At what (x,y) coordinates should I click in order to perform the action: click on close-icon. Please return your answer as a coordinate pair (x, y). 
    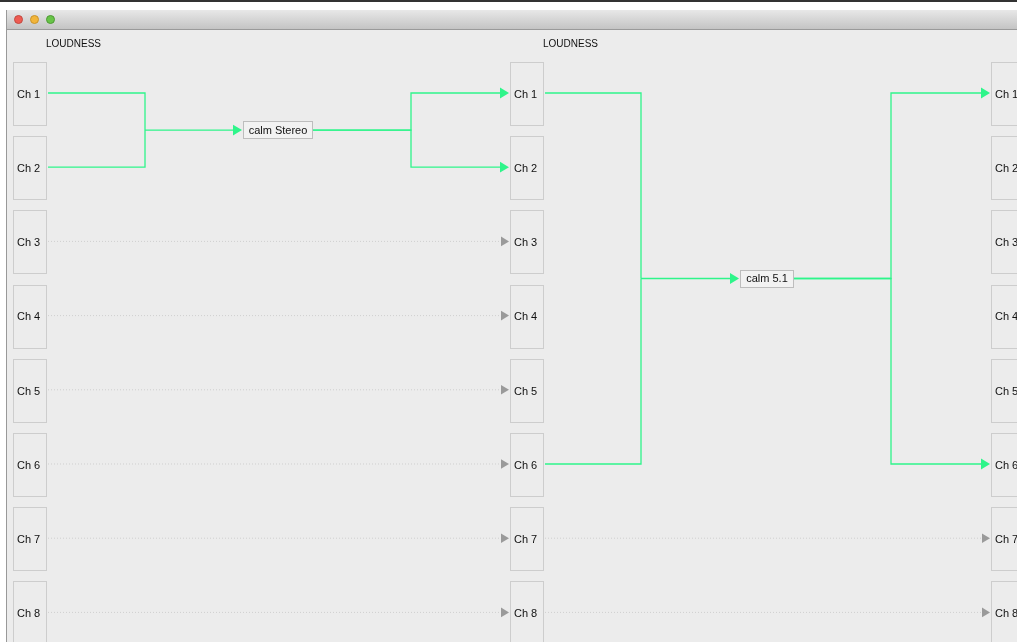
    Looking at the image, I should click on (18, 19).